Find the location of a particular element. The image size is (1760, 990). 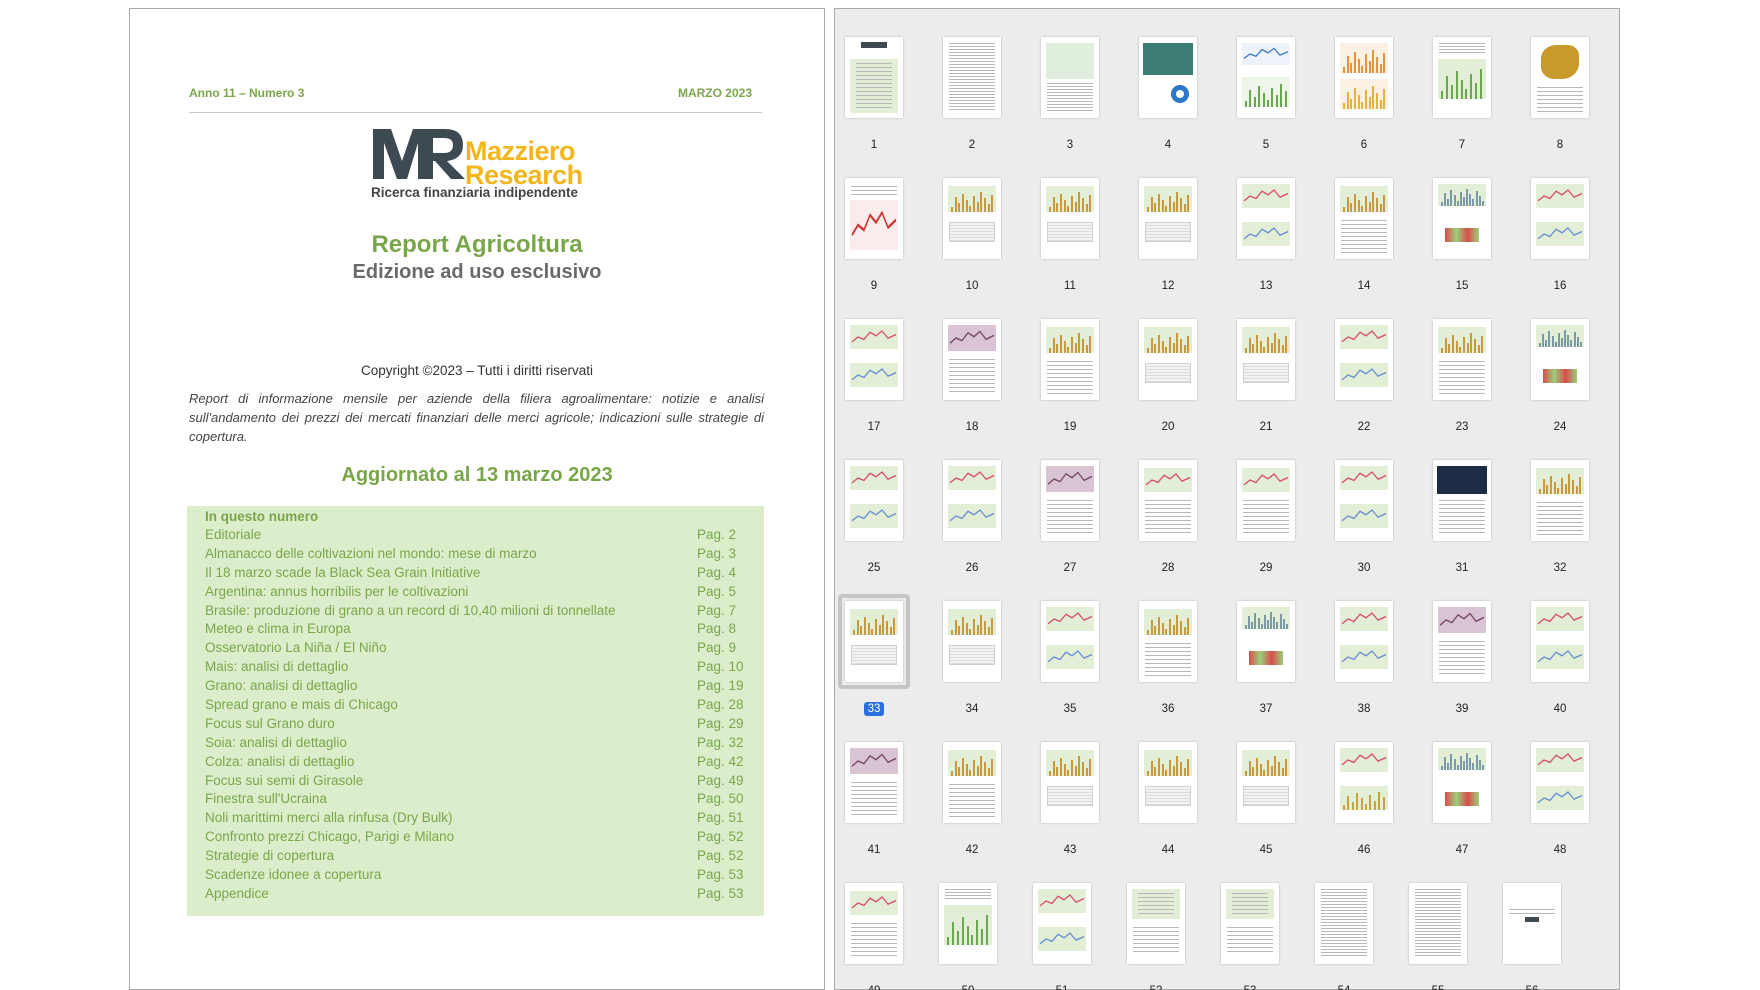

page-number-label: 41 is located at coordinates (874, 850).